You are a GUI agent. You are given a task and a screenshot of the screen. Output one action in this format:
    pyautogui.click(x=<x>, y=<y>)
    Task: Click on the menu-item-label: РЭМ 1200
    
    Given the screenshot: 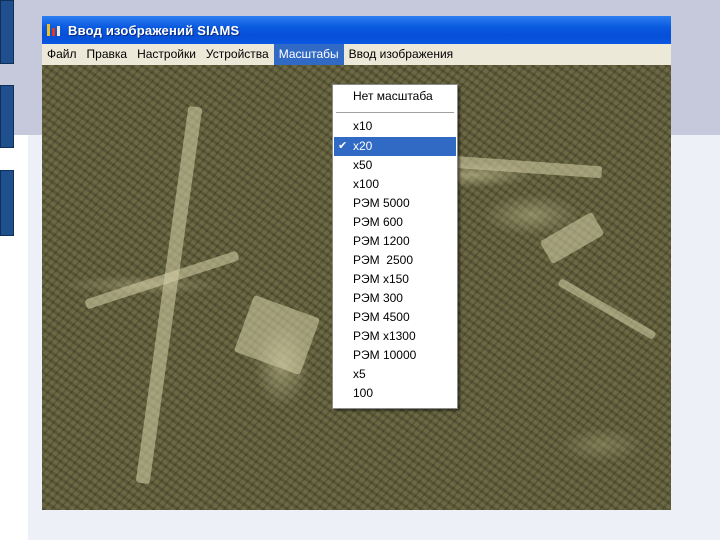 What is the action you would take?
    pyautogui.click(x=381, y=241)
    